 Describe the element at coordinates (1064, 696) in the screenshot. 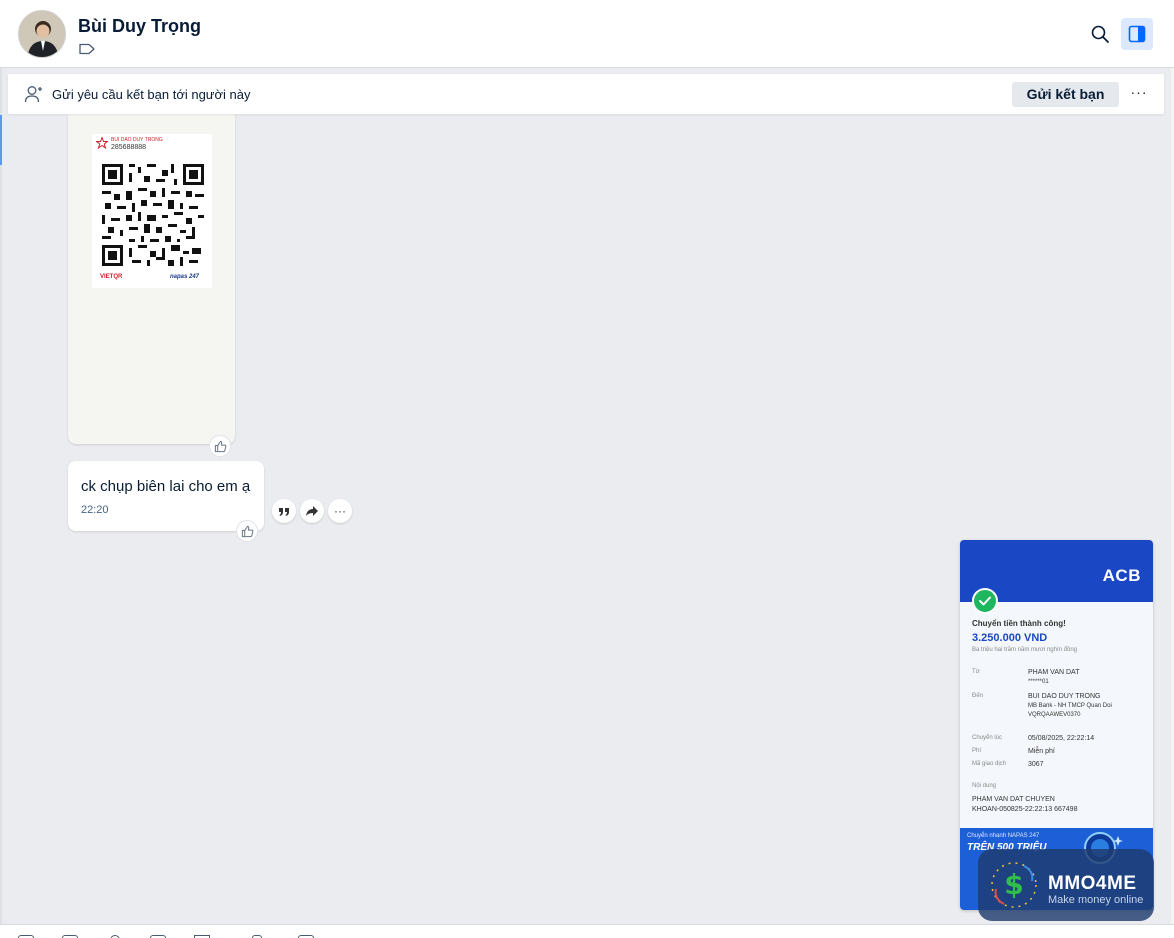

I see `to-name: BUI DAO DUY TRONG` at that location.